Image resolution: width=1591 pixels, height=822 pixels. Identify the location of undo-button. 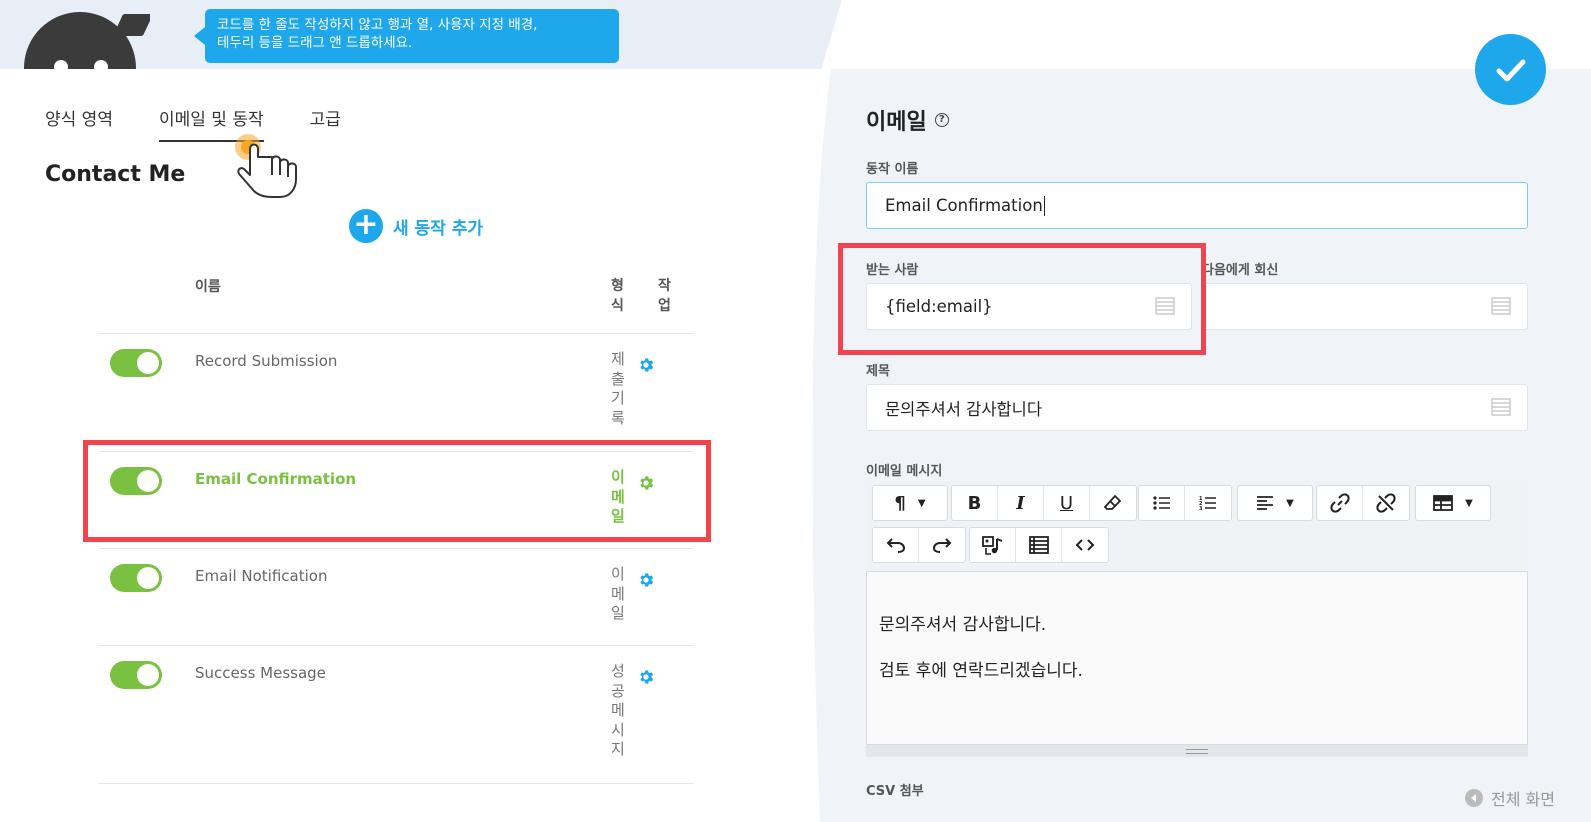
(896, 545).